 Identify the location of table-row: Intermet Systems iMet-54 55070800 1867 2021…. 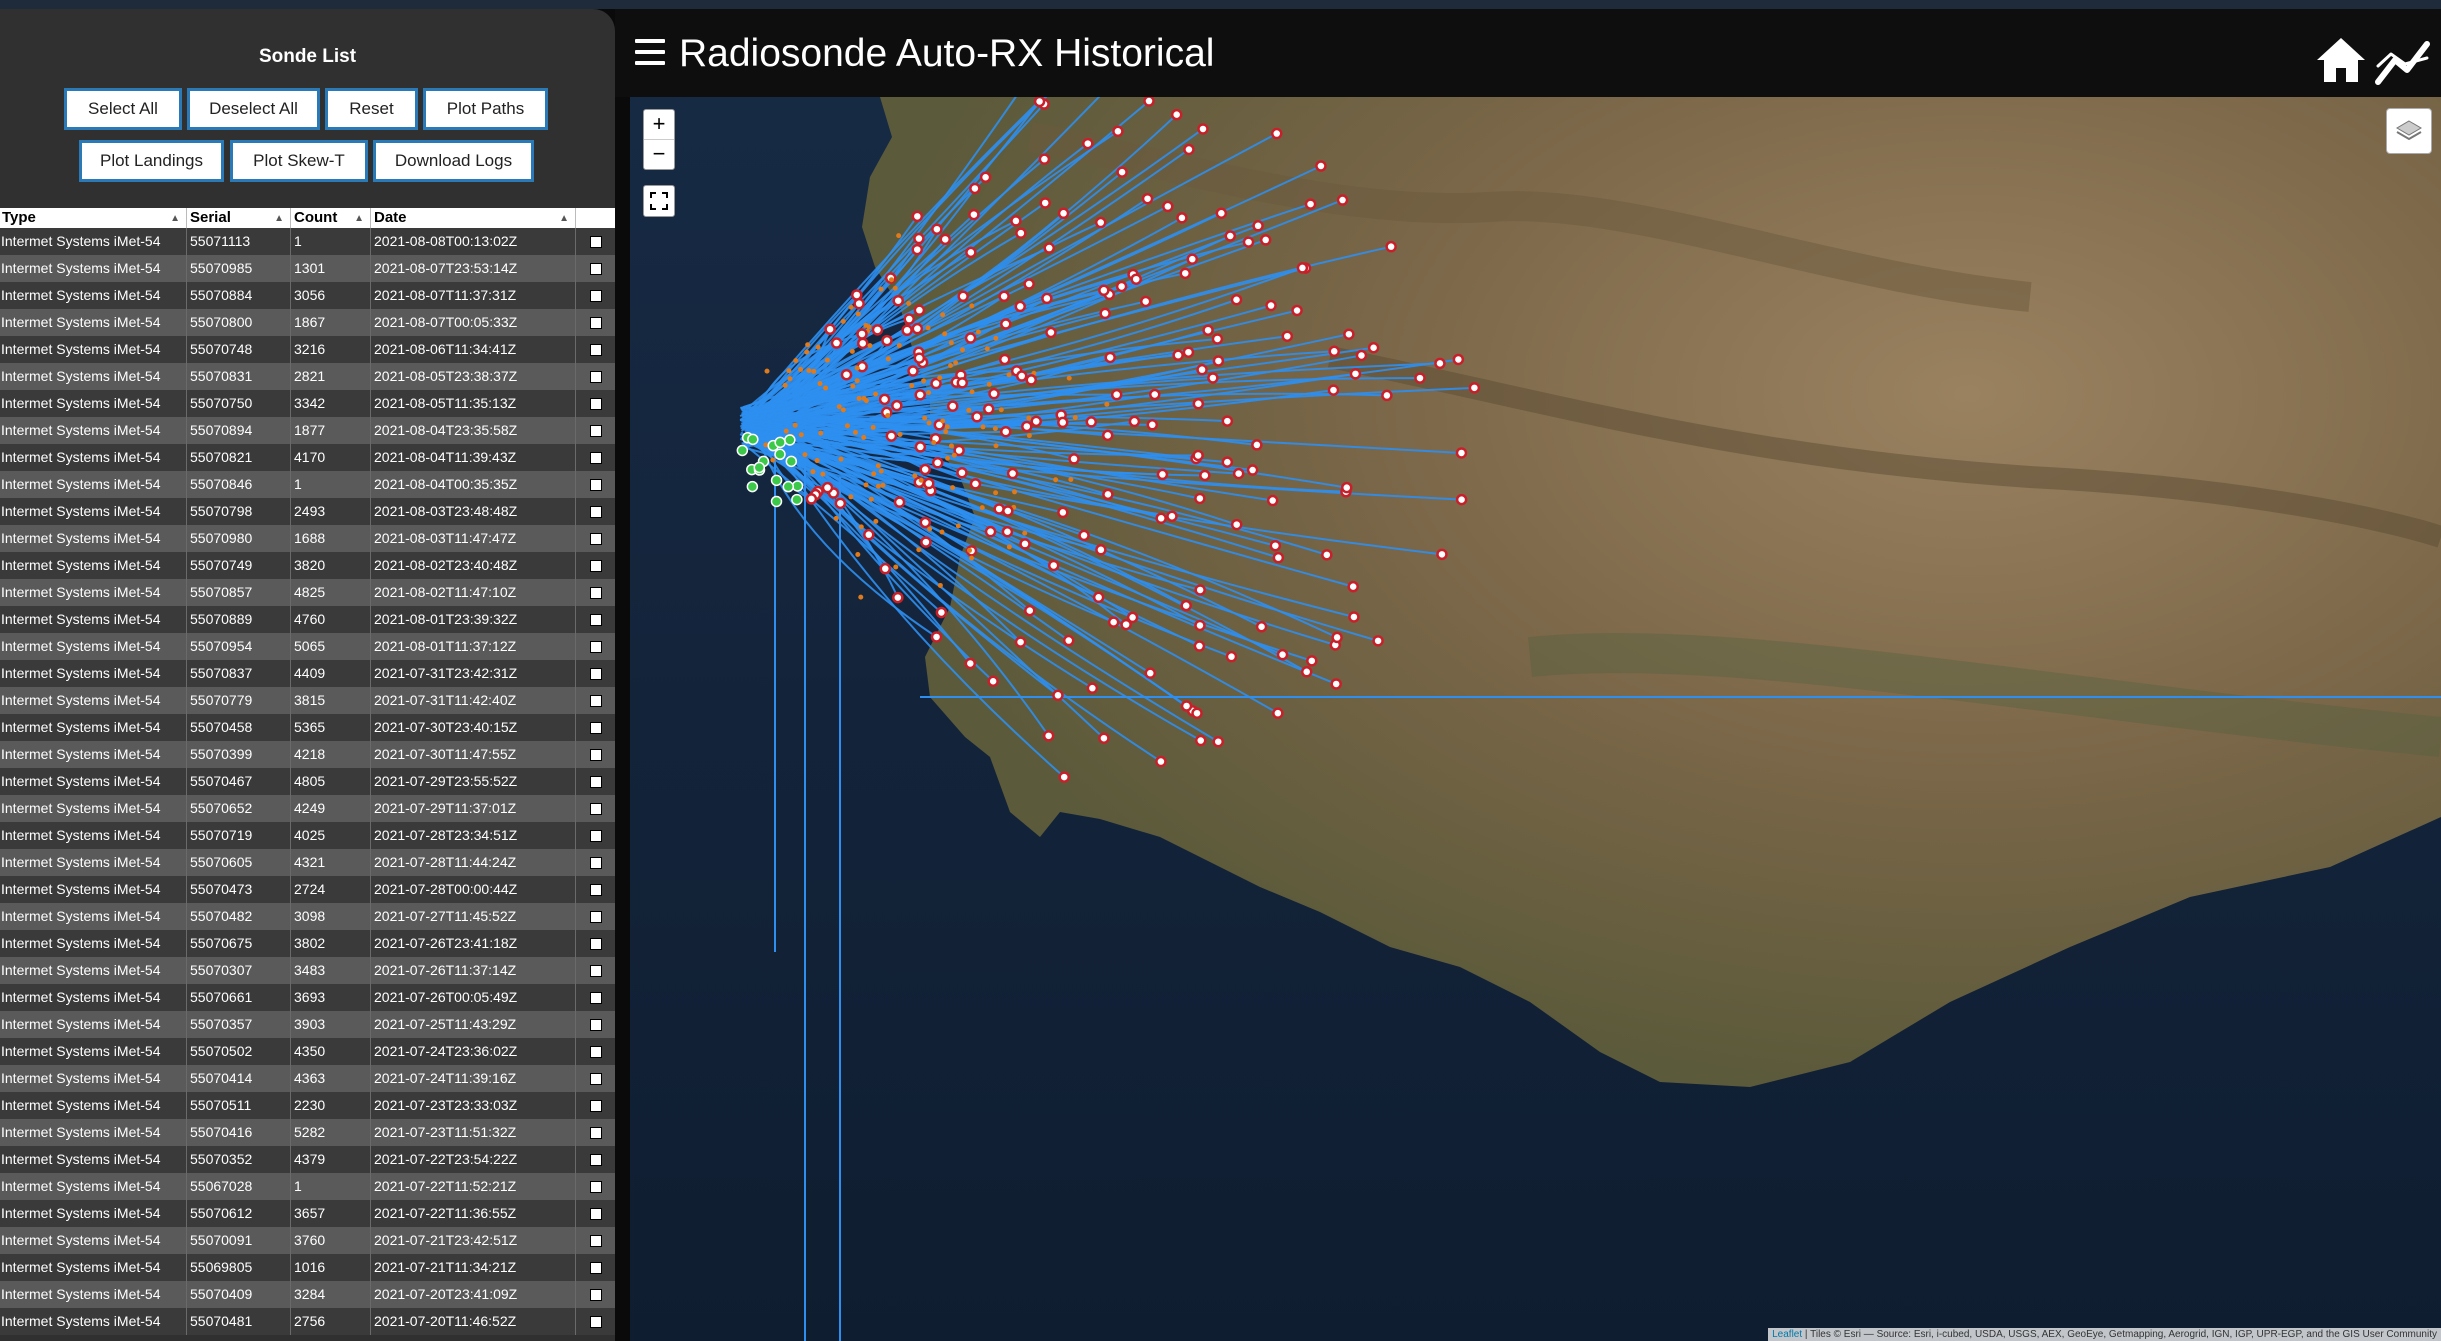
(307, 322).